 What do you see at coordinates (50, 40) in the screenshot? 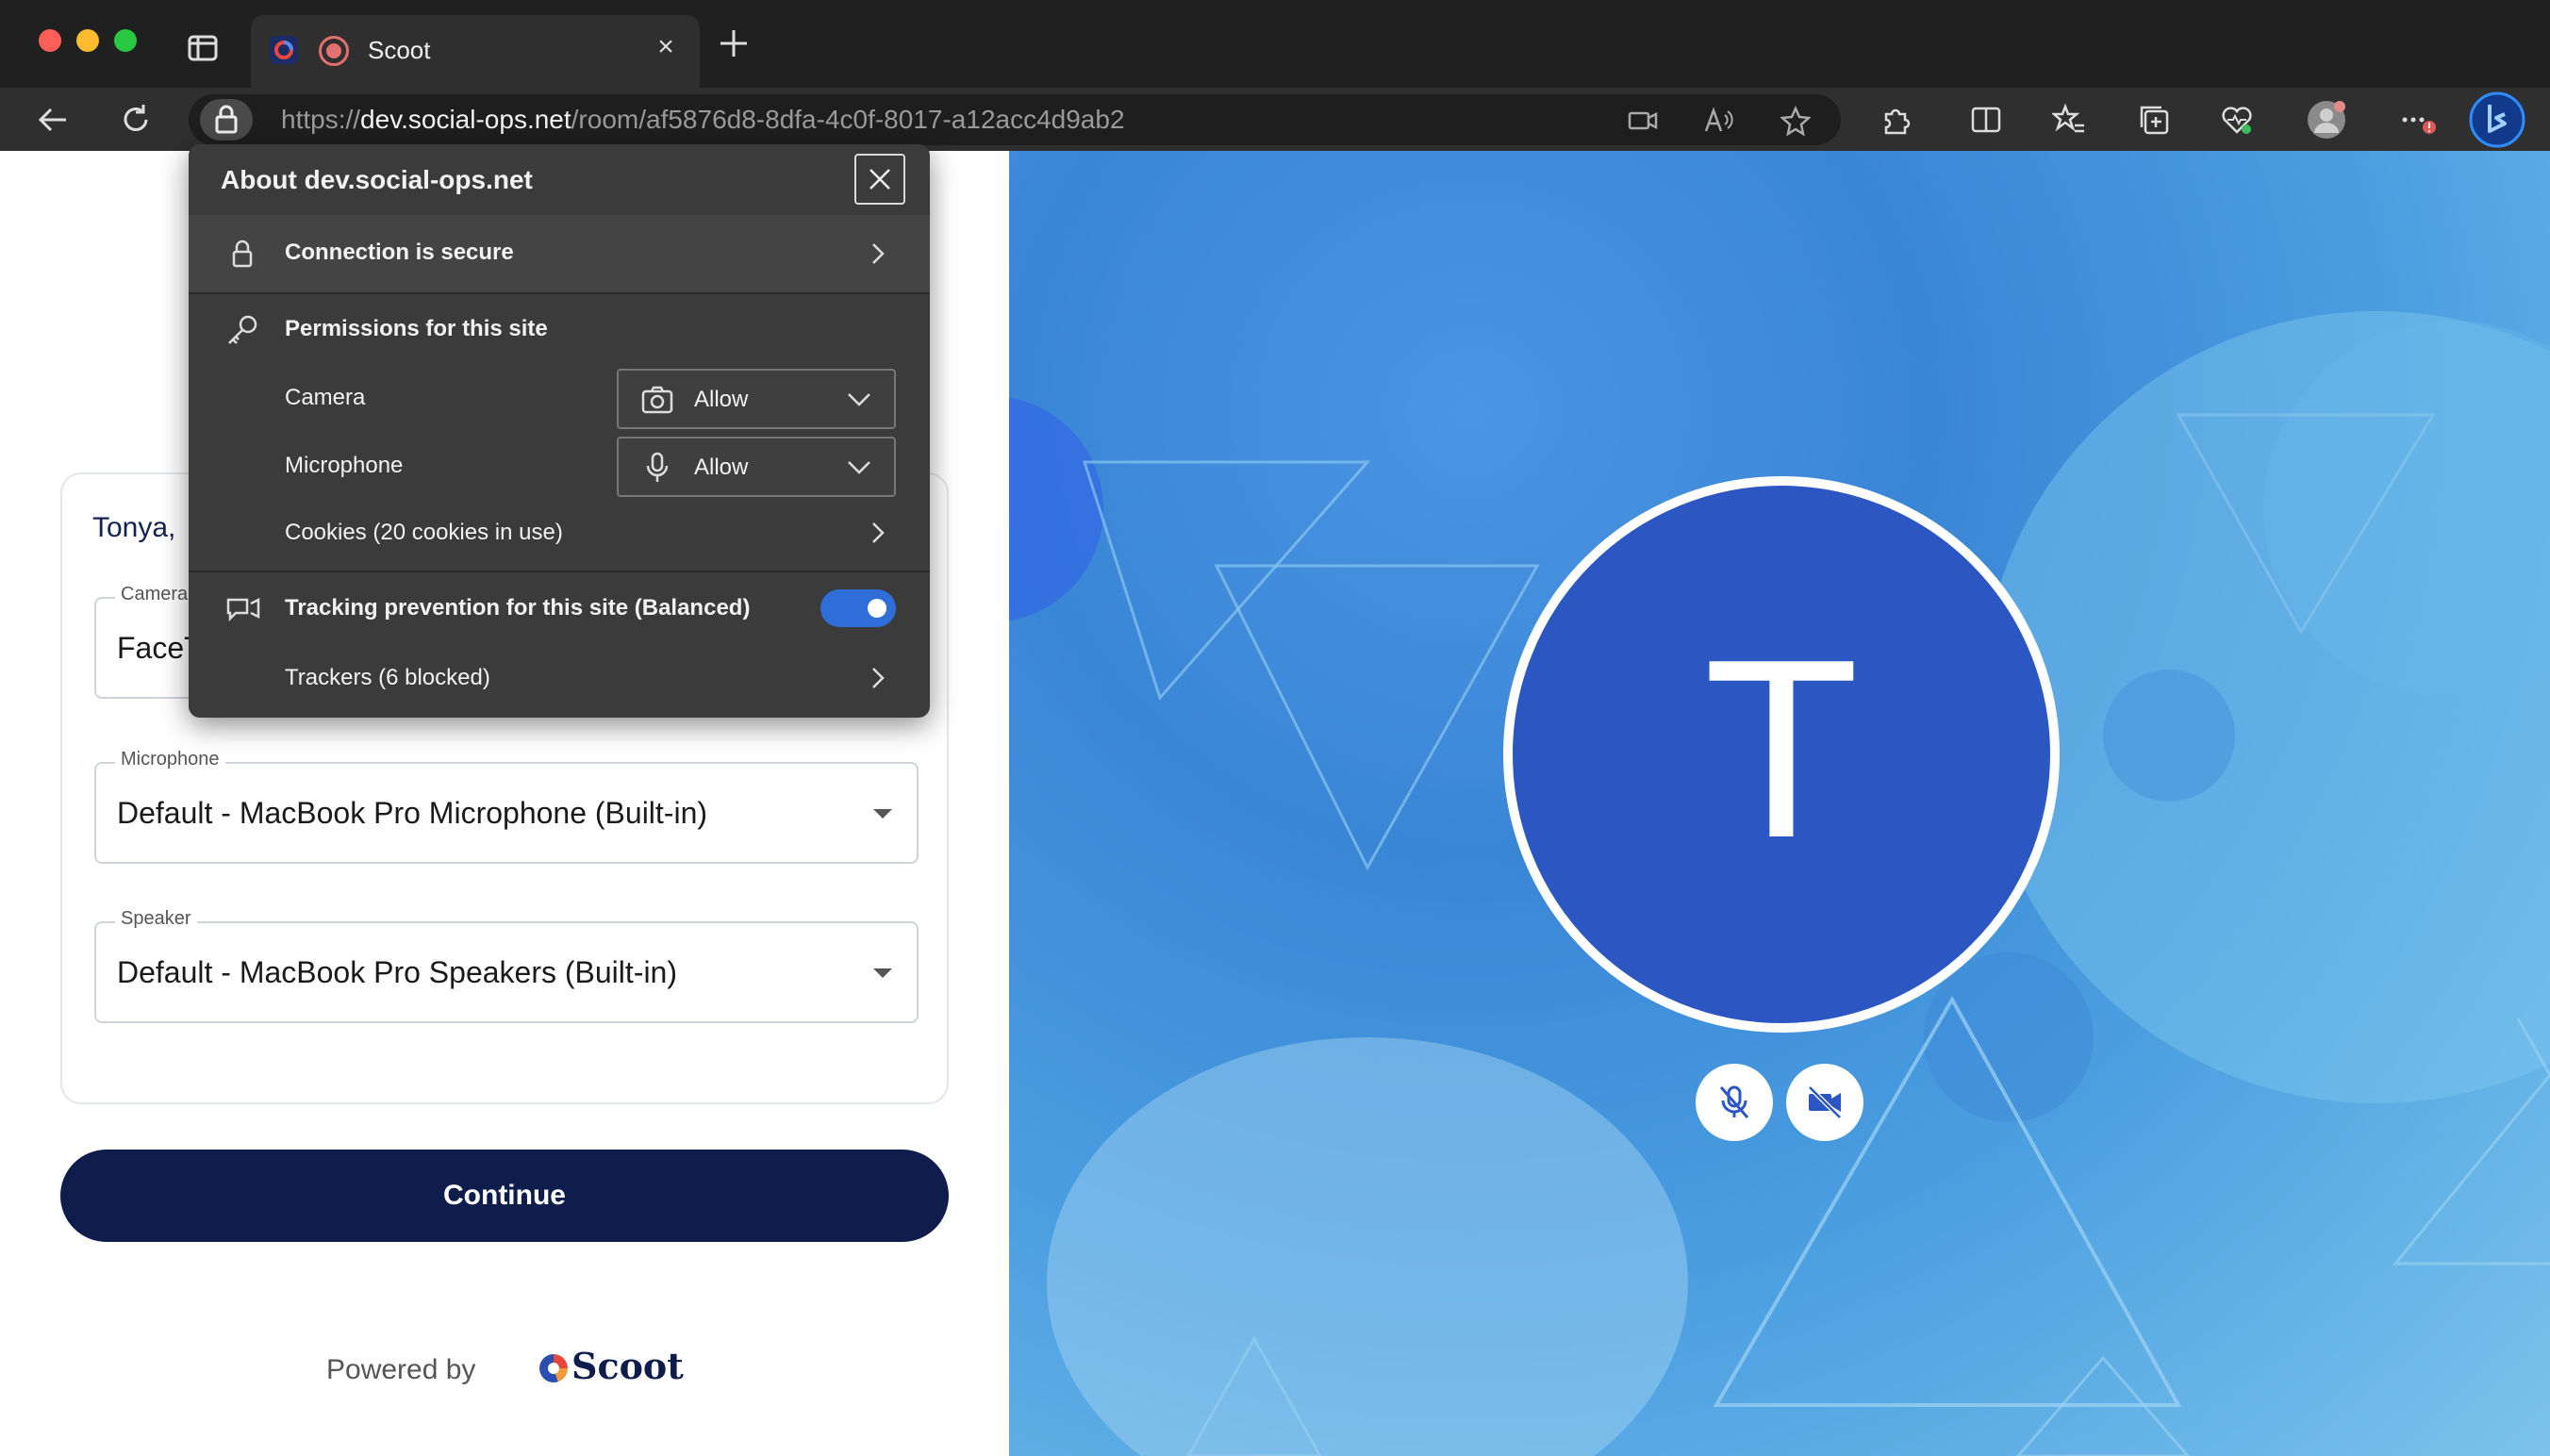
I see `window-close-button` at bounding box center [50, 40].